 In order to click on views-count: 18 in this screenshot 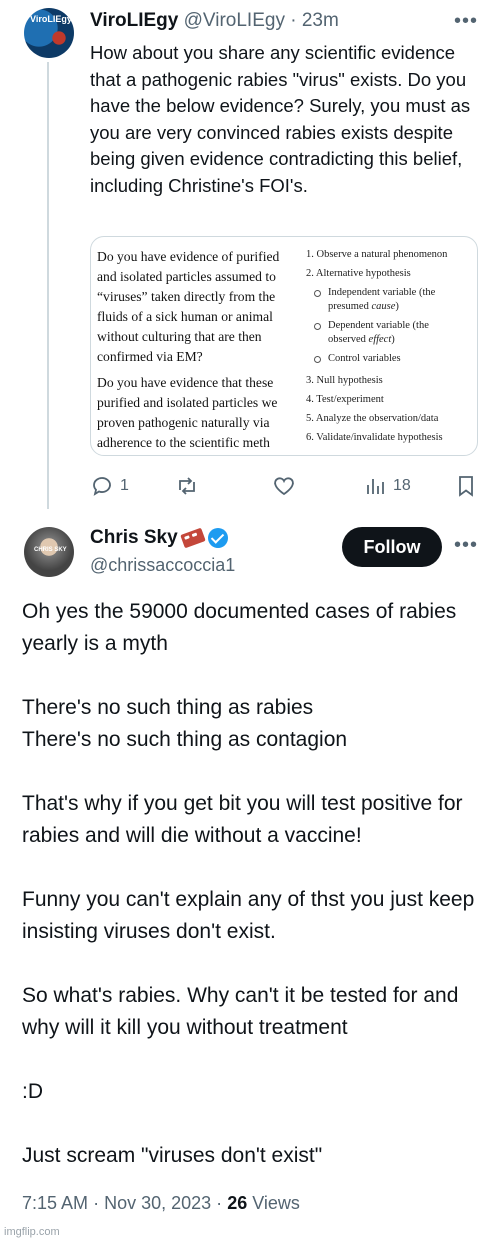, I will do `click(402, 485)`.